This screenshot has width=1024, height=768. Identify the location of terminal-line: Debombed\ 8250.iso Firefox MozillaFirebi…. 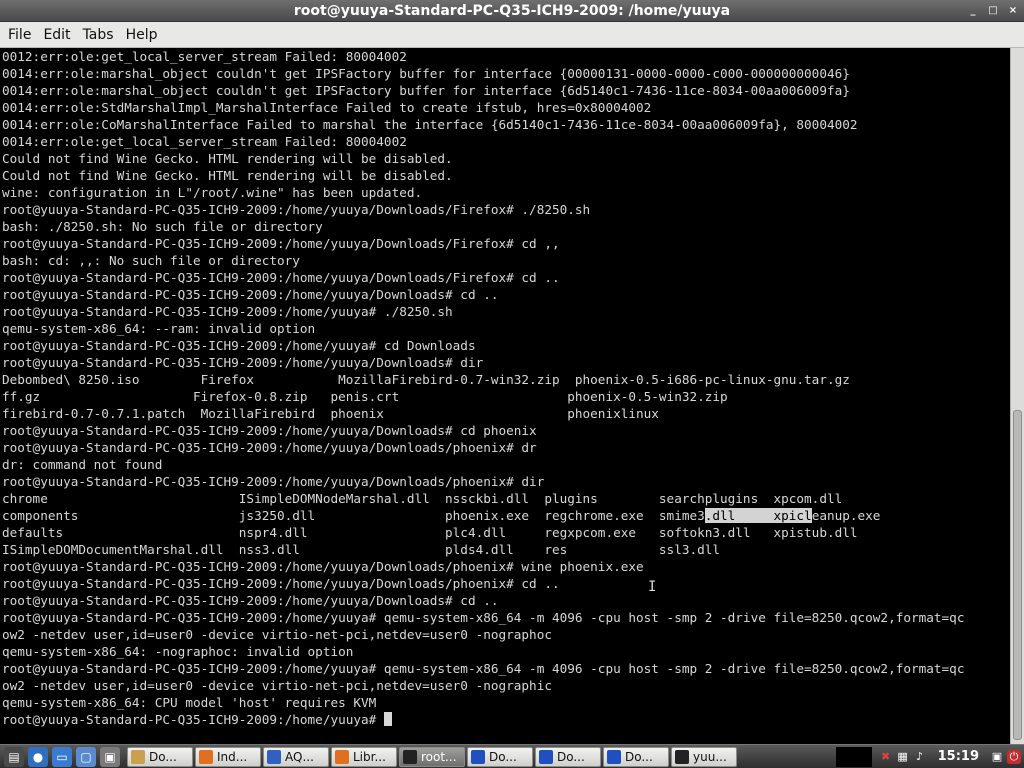
(426, 379).